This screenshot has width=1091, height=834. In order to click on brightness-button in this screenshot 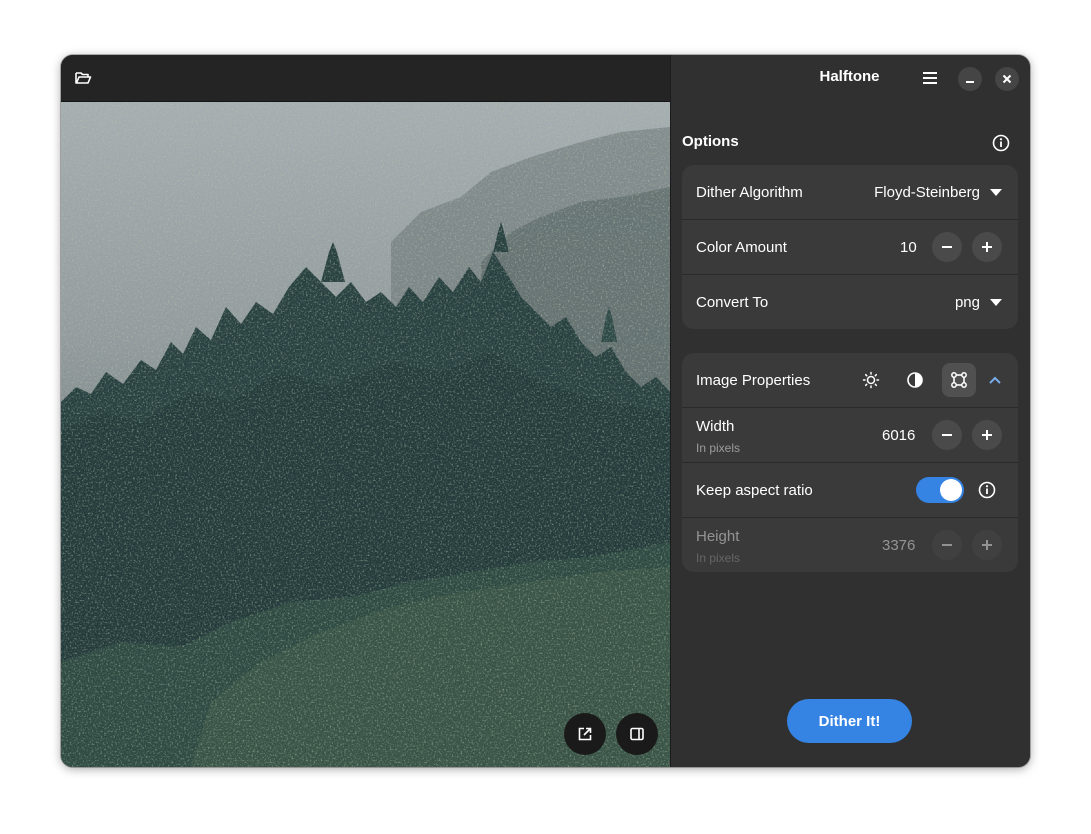, I will do `click(871, 380)`.